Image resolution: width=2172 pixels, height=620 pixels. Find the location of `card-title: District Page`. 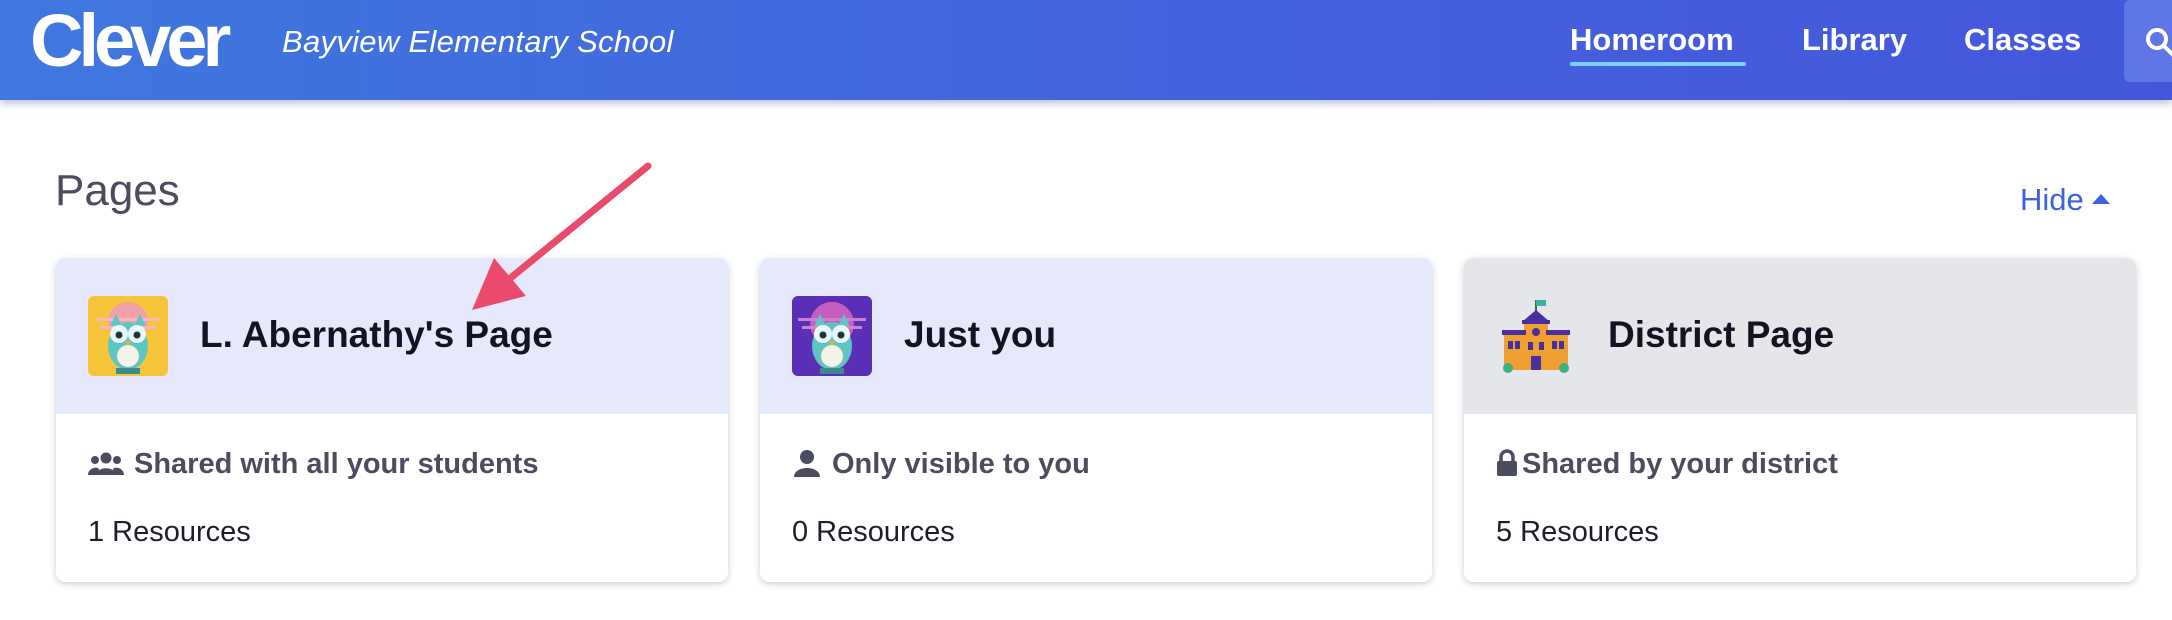

card-title: District Page is located at coordinates (1721, 334).